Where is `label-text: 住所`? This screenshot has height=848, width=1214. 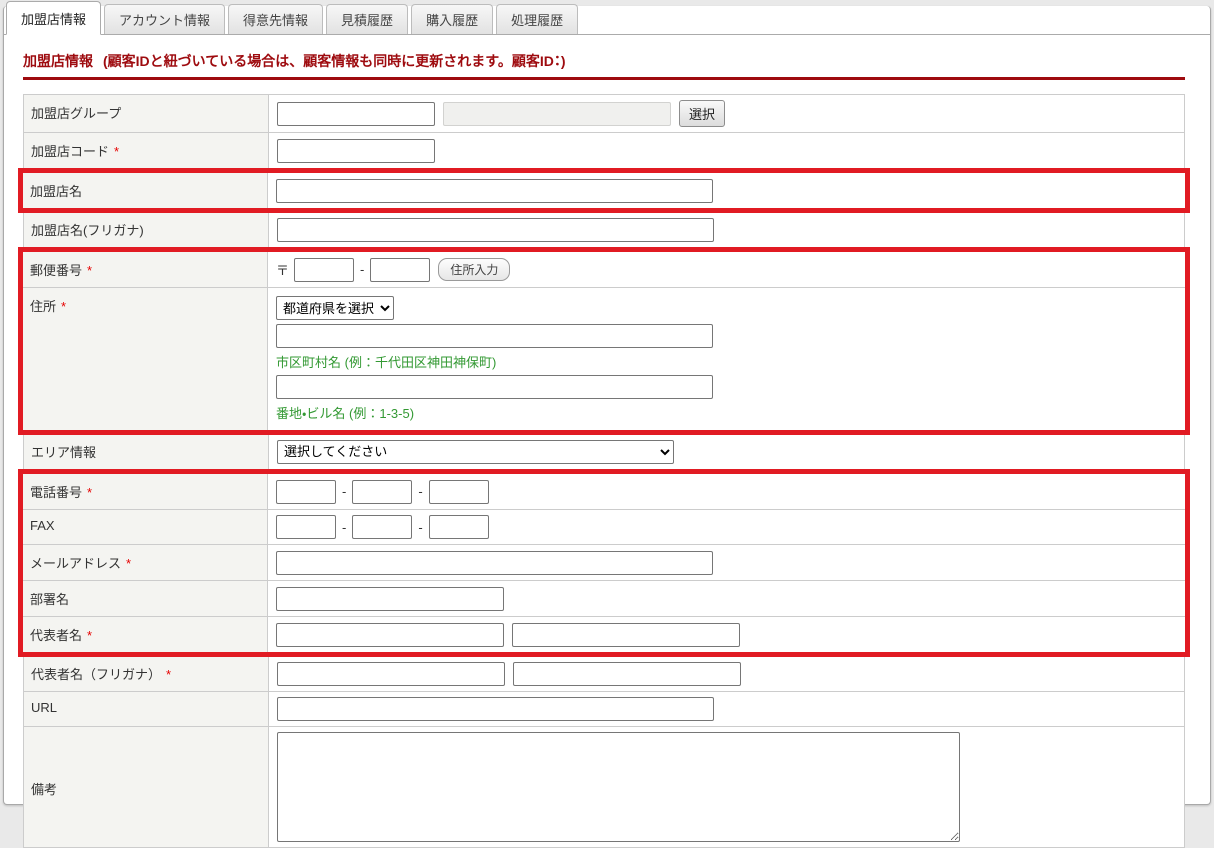
label-text: 住所 is located at coordinates (43, 306).